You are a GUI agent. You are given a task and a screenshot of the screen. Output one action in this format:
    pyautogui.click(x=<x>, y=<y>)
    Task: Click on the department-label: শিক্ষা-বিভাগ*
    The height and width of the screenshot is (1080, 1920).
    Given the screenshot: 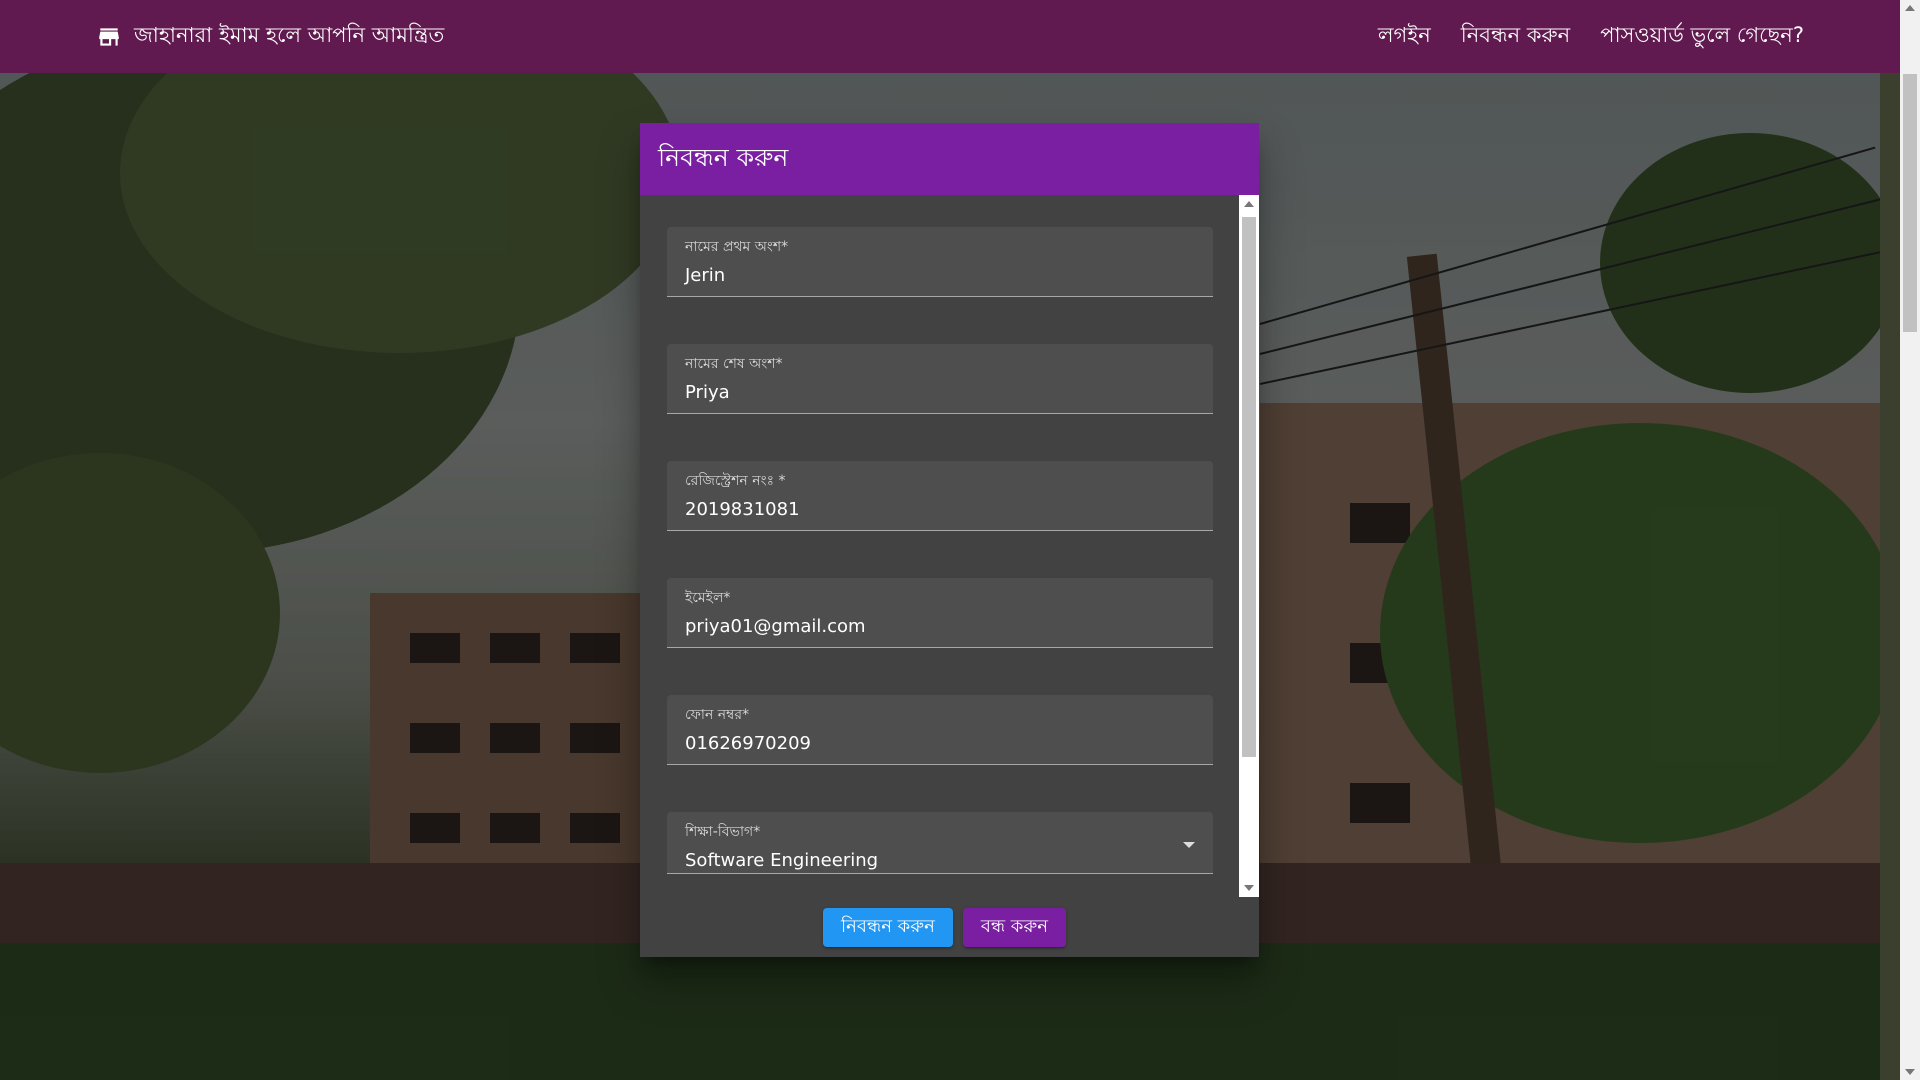 What is the action you would take?
    pyautogui.click(x=723, y=832)
    